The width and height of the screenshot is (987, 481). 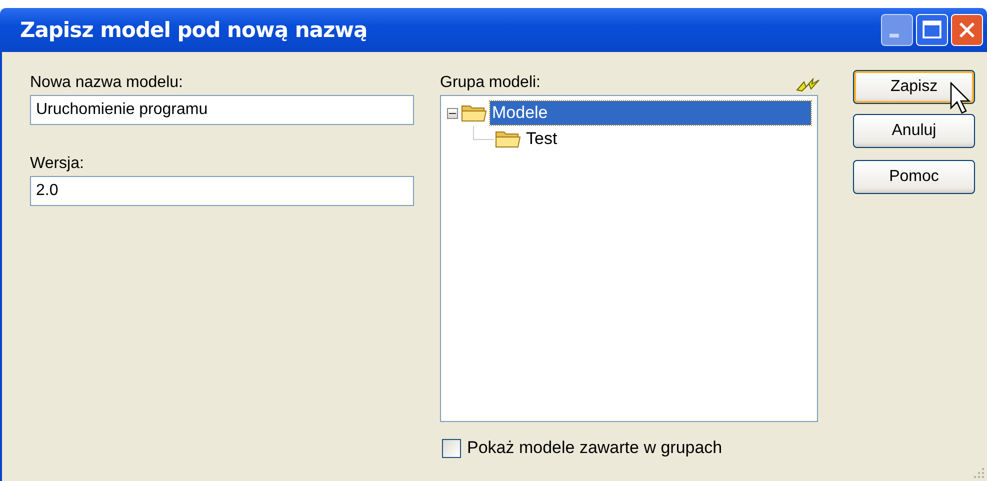 What do you see at coordinates (914, 87) in the screenshot?
I see `dialog-button: Zapisz` at bounding box center [914, 87].